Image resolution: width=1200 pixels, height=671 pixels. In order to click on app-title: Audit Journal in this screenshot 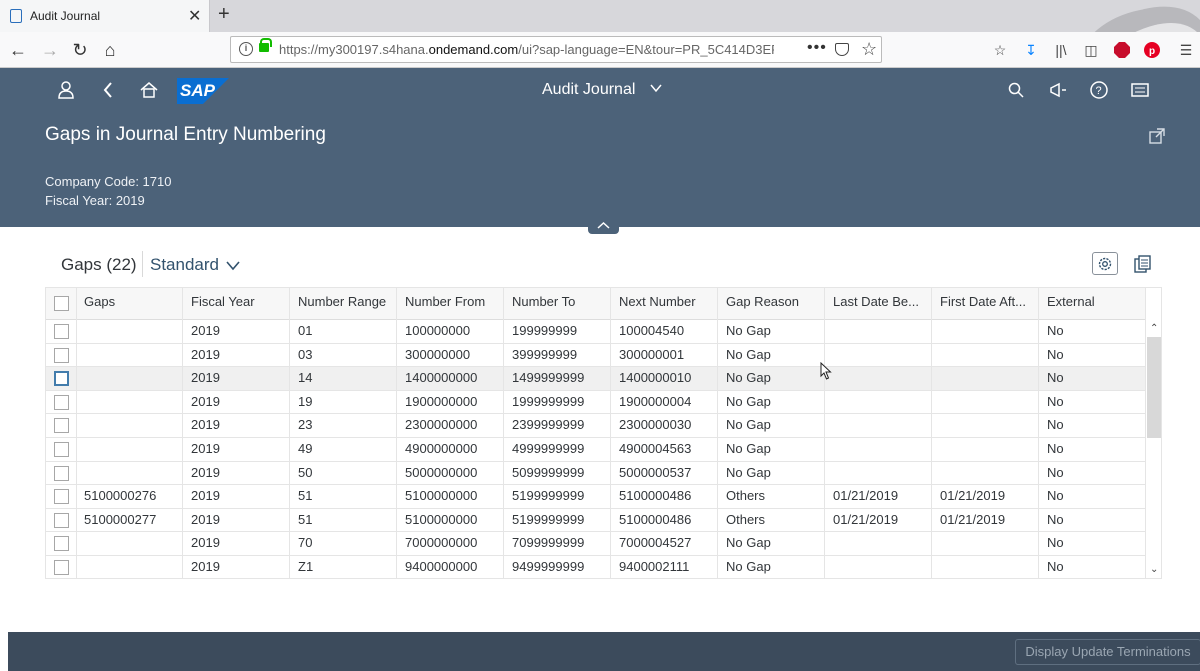, I will do `click(588, 90)`.